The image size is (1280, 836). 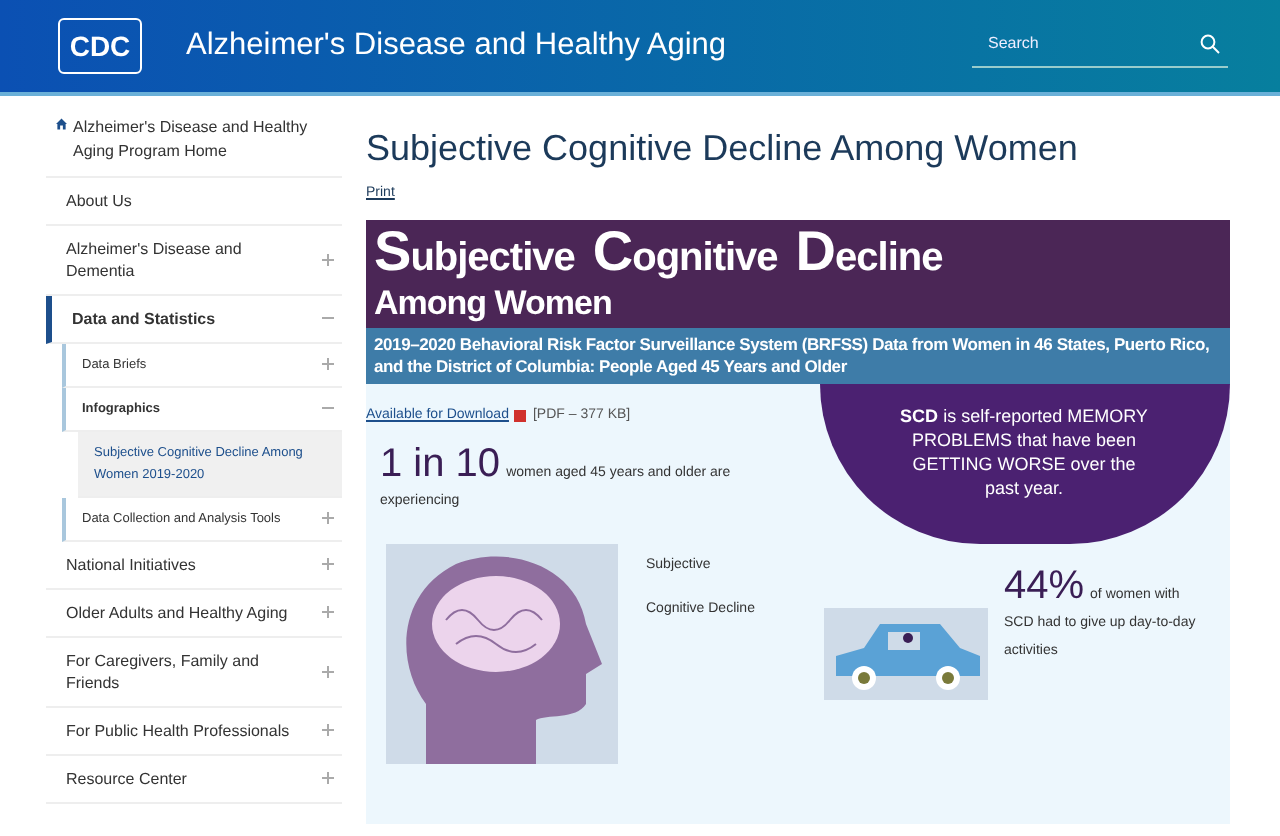 I want to click on nav-item: For Caregivers, Family and Friends, so click(x=194, y=673).